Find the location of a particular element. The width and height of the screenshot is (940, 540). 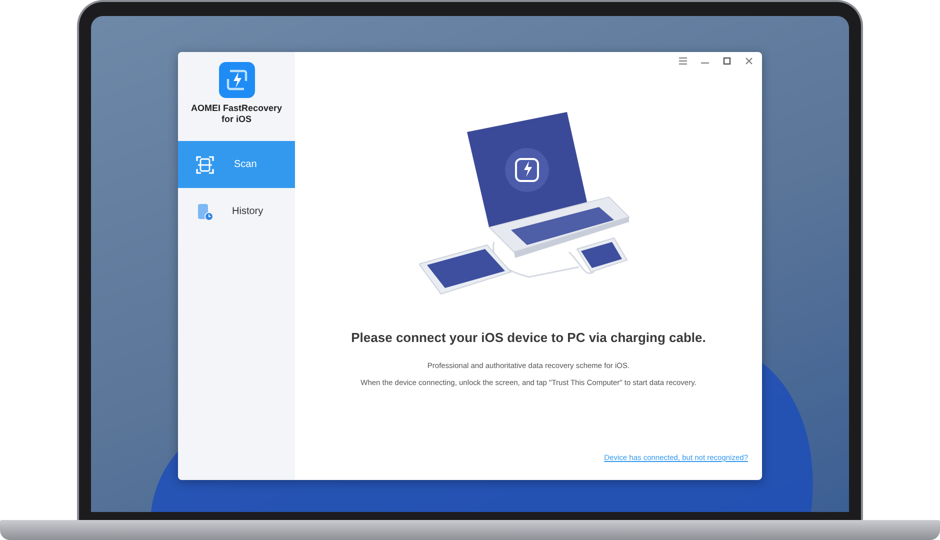

scan-frame-icon is located at coordinates (205, 165).